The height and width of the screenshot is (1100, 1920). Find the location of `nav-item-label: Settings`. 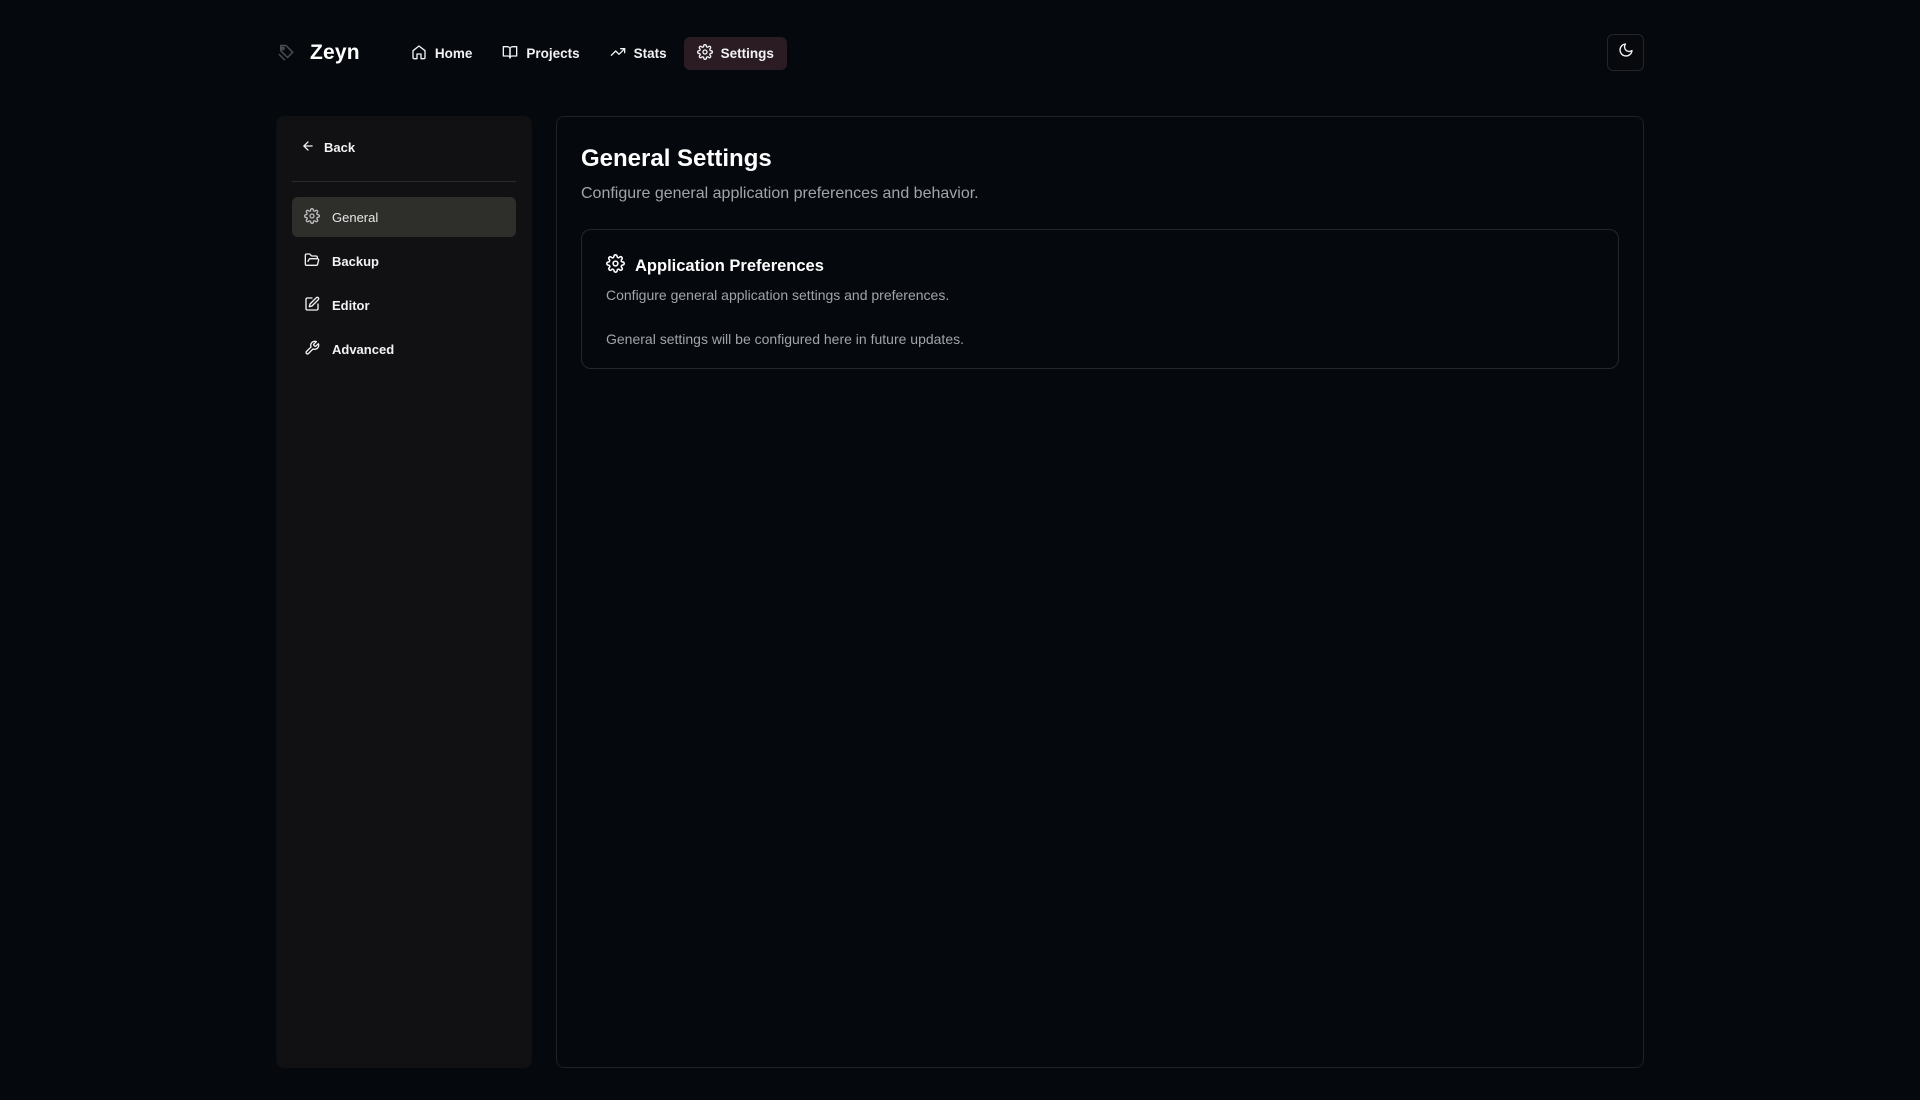

nav-item-label: Settings is located at coordinates (747, 53).